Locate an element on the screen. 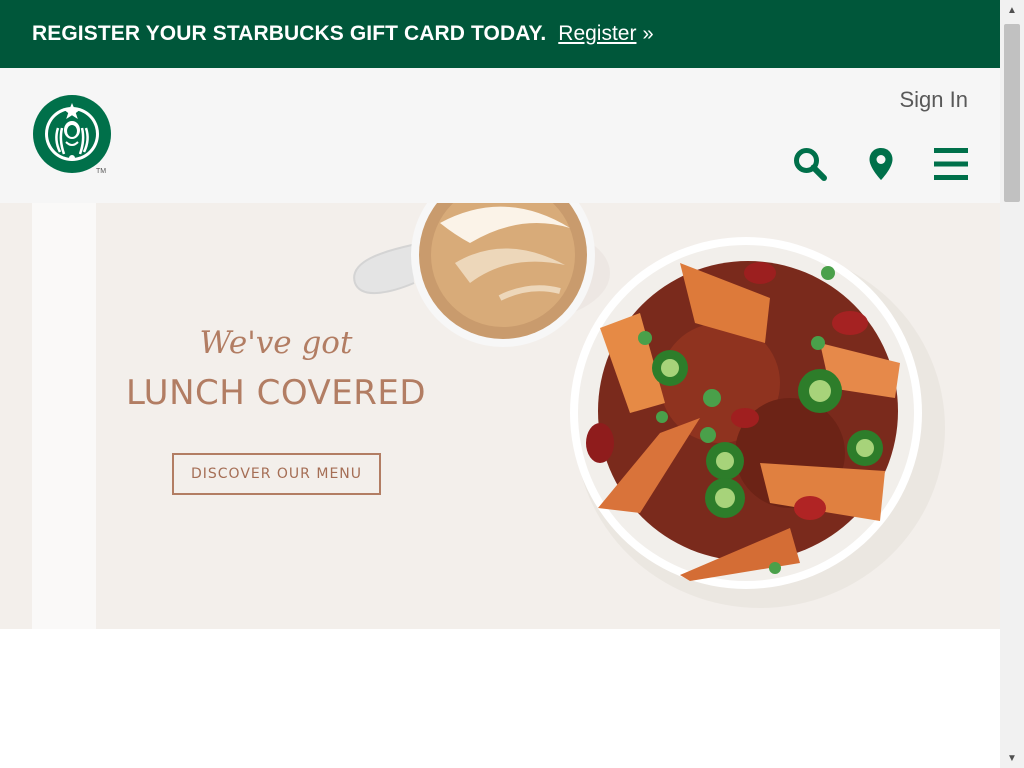 This screenshot has height=768, width=1024. menu-button is located at coordinates (951, 164).